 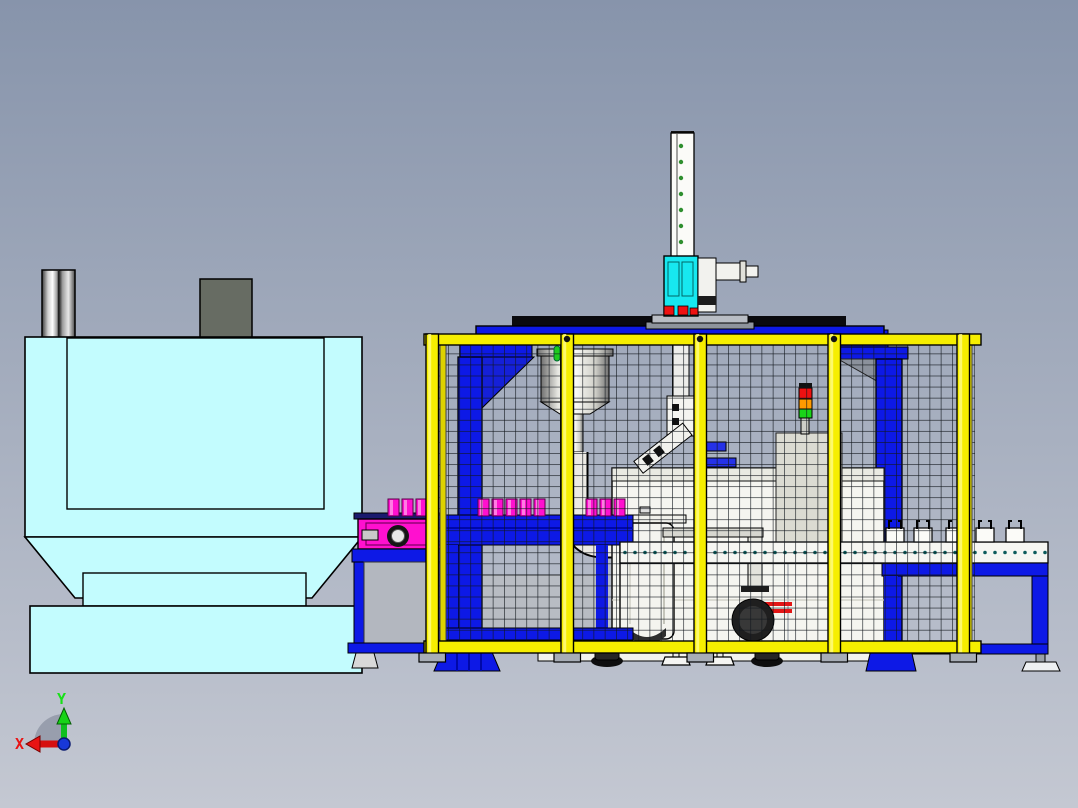 I want to click on hopper-body, so click(x=193, y=437).